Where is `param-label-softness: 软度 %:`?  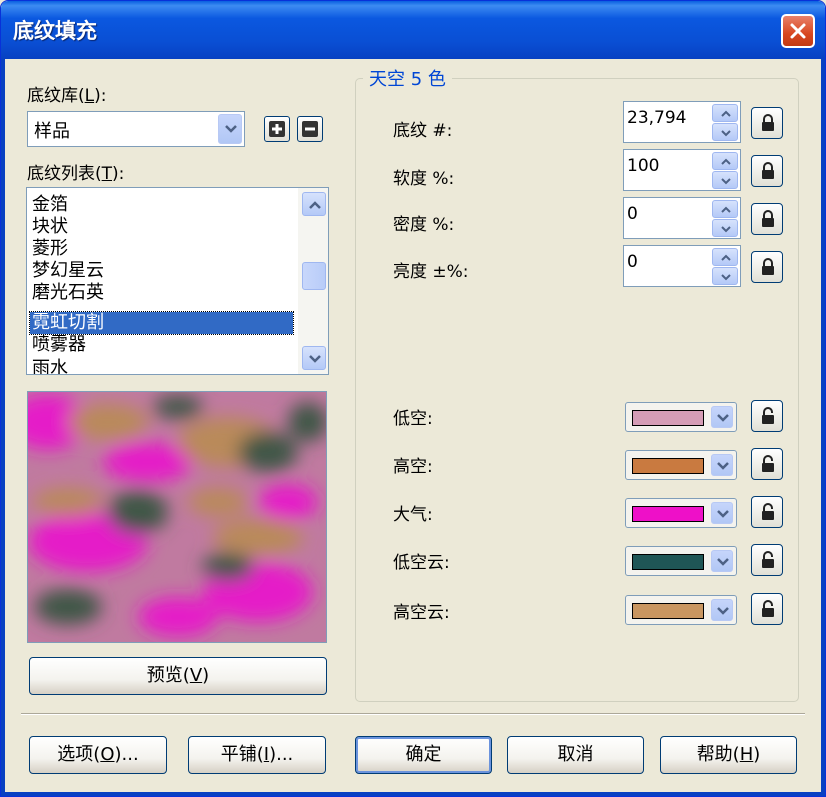
param-label-softness: 软度 %: is located at coordinates (424, 179).